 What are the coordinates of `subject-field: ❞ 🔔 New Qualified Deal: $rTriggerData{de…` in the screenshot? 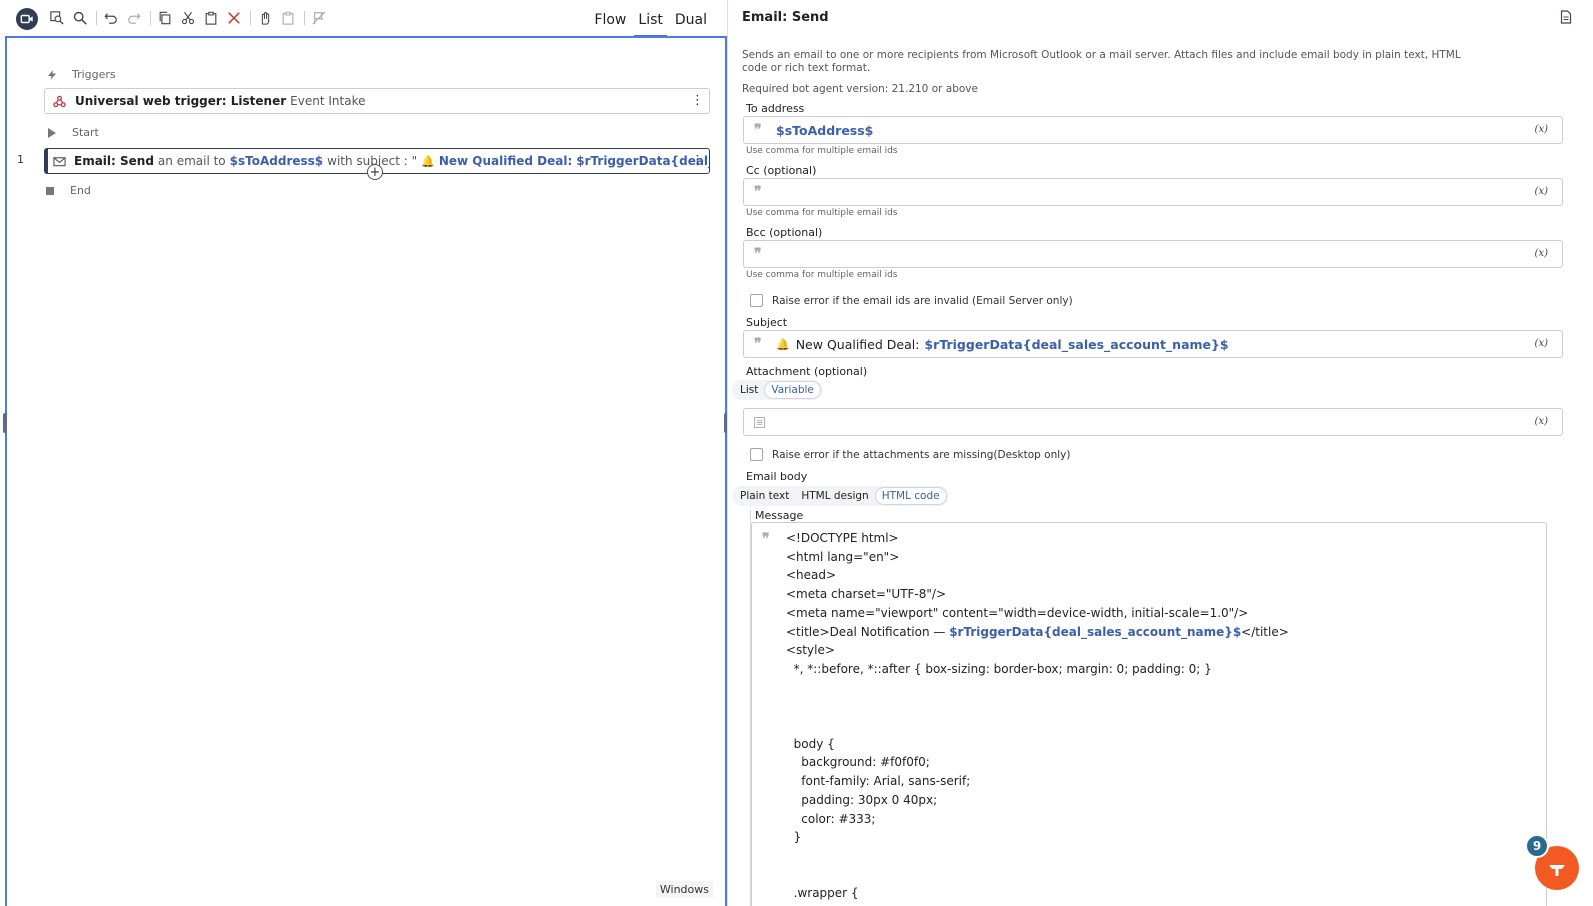 It's located at (1153, 344).